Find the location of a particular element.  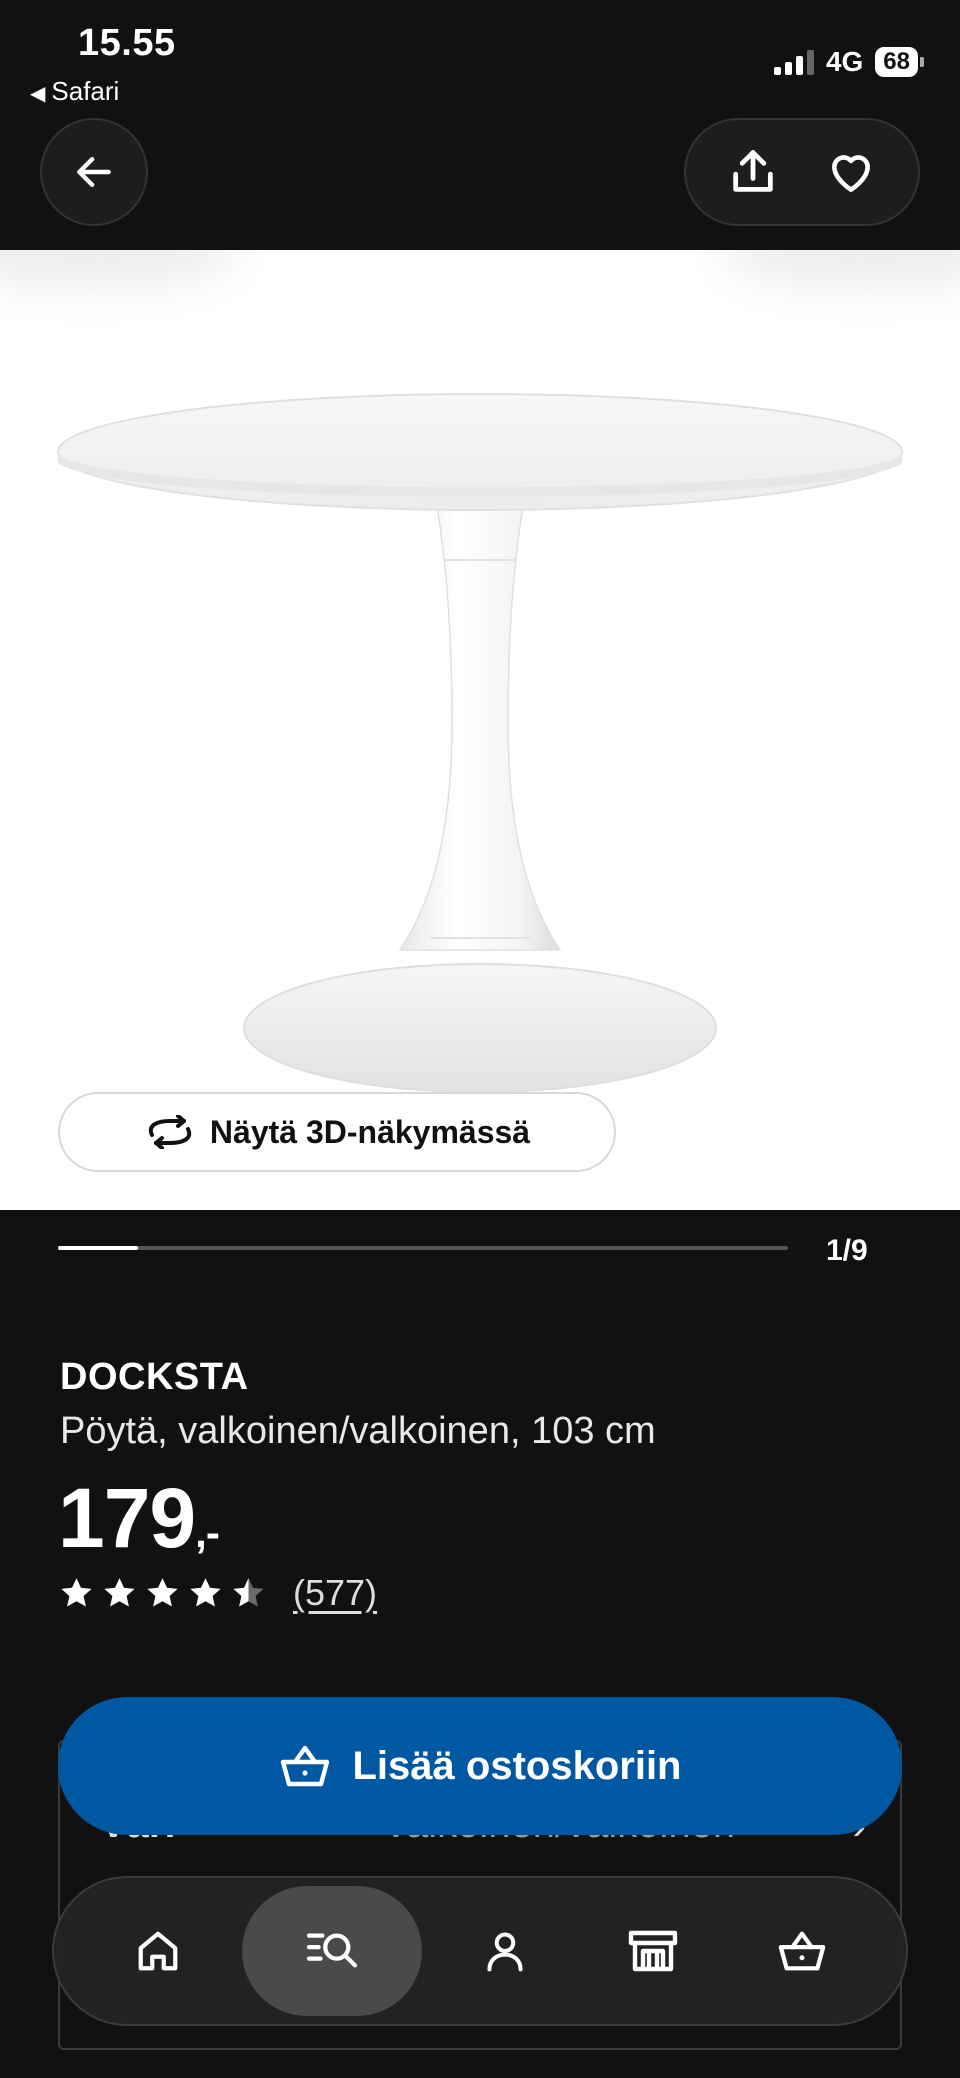

home-icon is located at coordinates (158, 1951).